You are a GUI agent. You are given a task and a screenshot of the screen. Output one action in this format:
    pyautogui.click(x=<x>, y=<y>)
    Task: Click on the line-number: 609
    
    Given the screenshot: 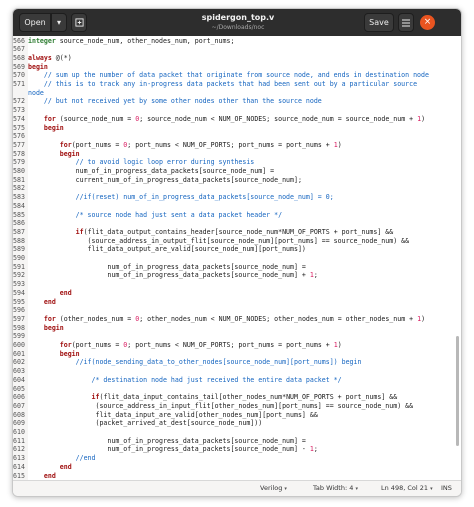 What is the action you would take?
    pyautogui.click(x=19, y=423)
    